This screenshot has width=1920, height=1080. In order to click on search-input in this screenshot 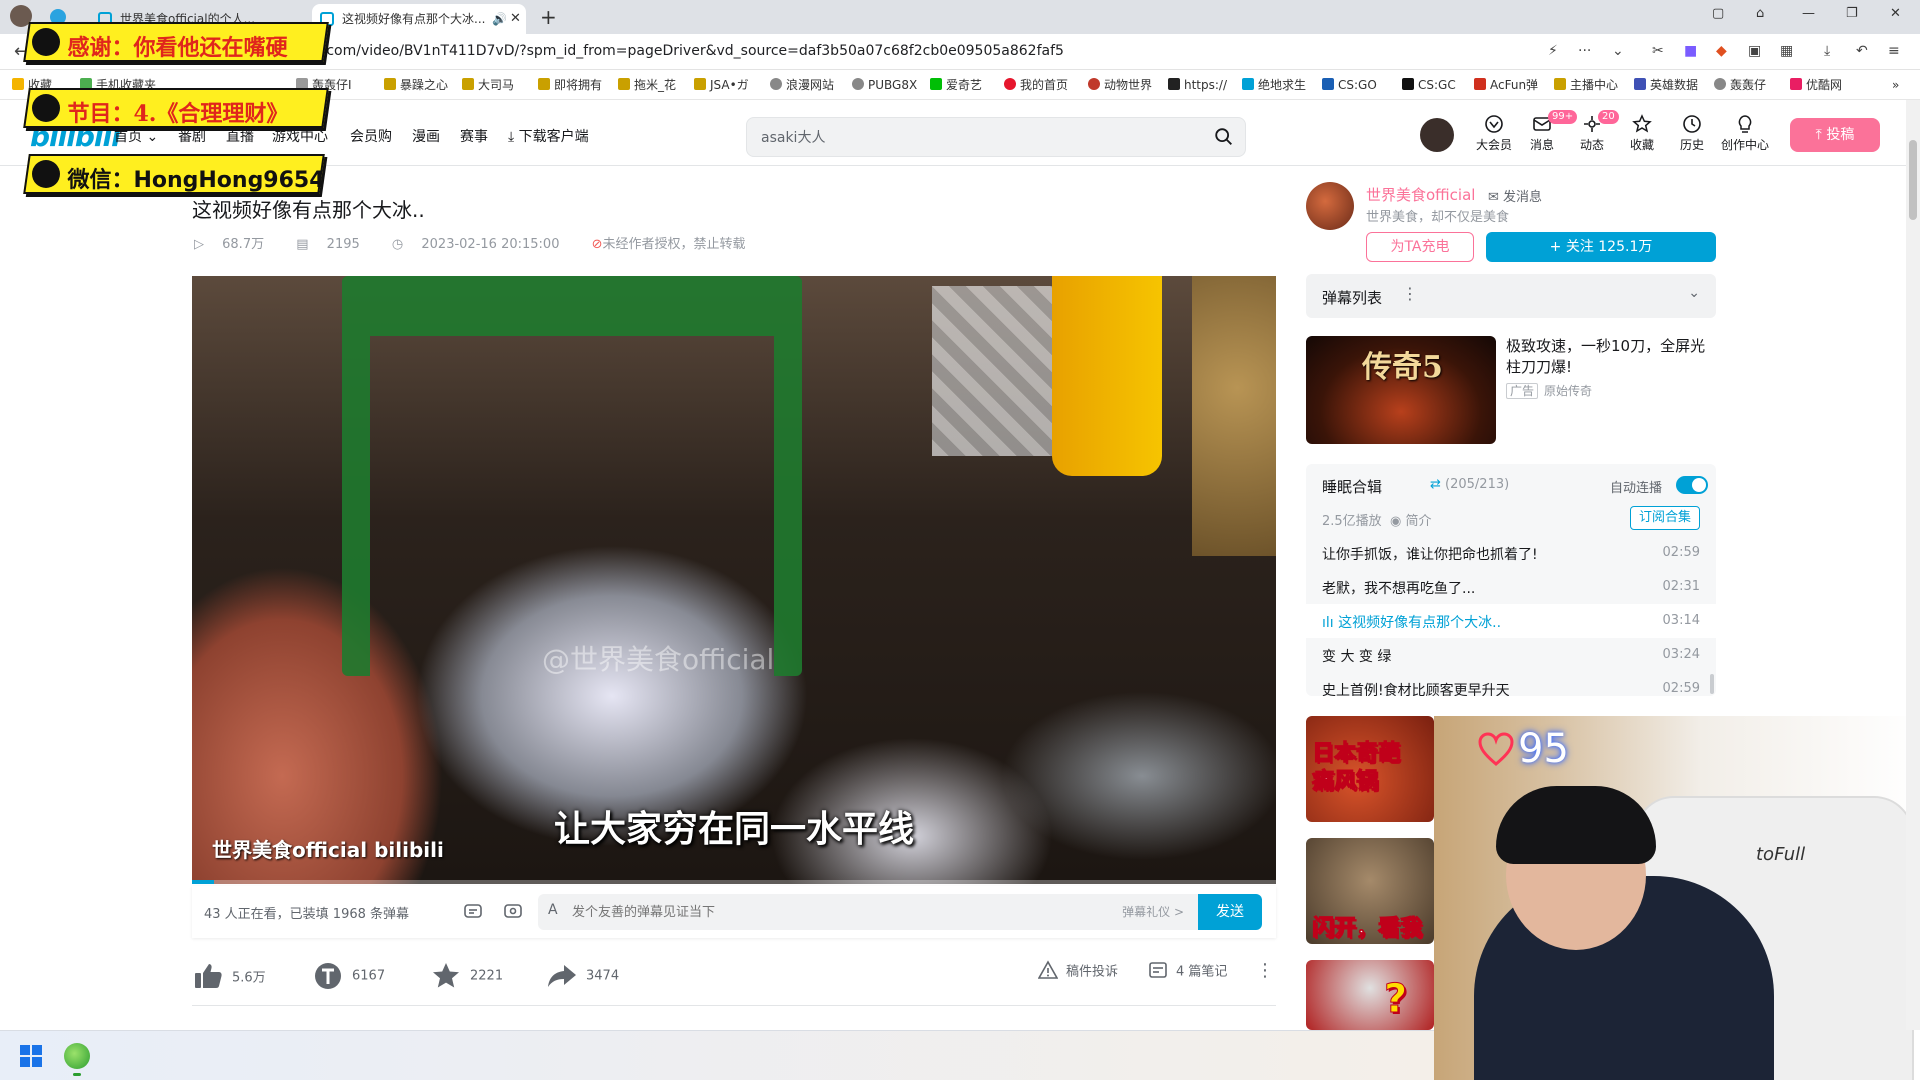, I will do `click(969, 137)`.